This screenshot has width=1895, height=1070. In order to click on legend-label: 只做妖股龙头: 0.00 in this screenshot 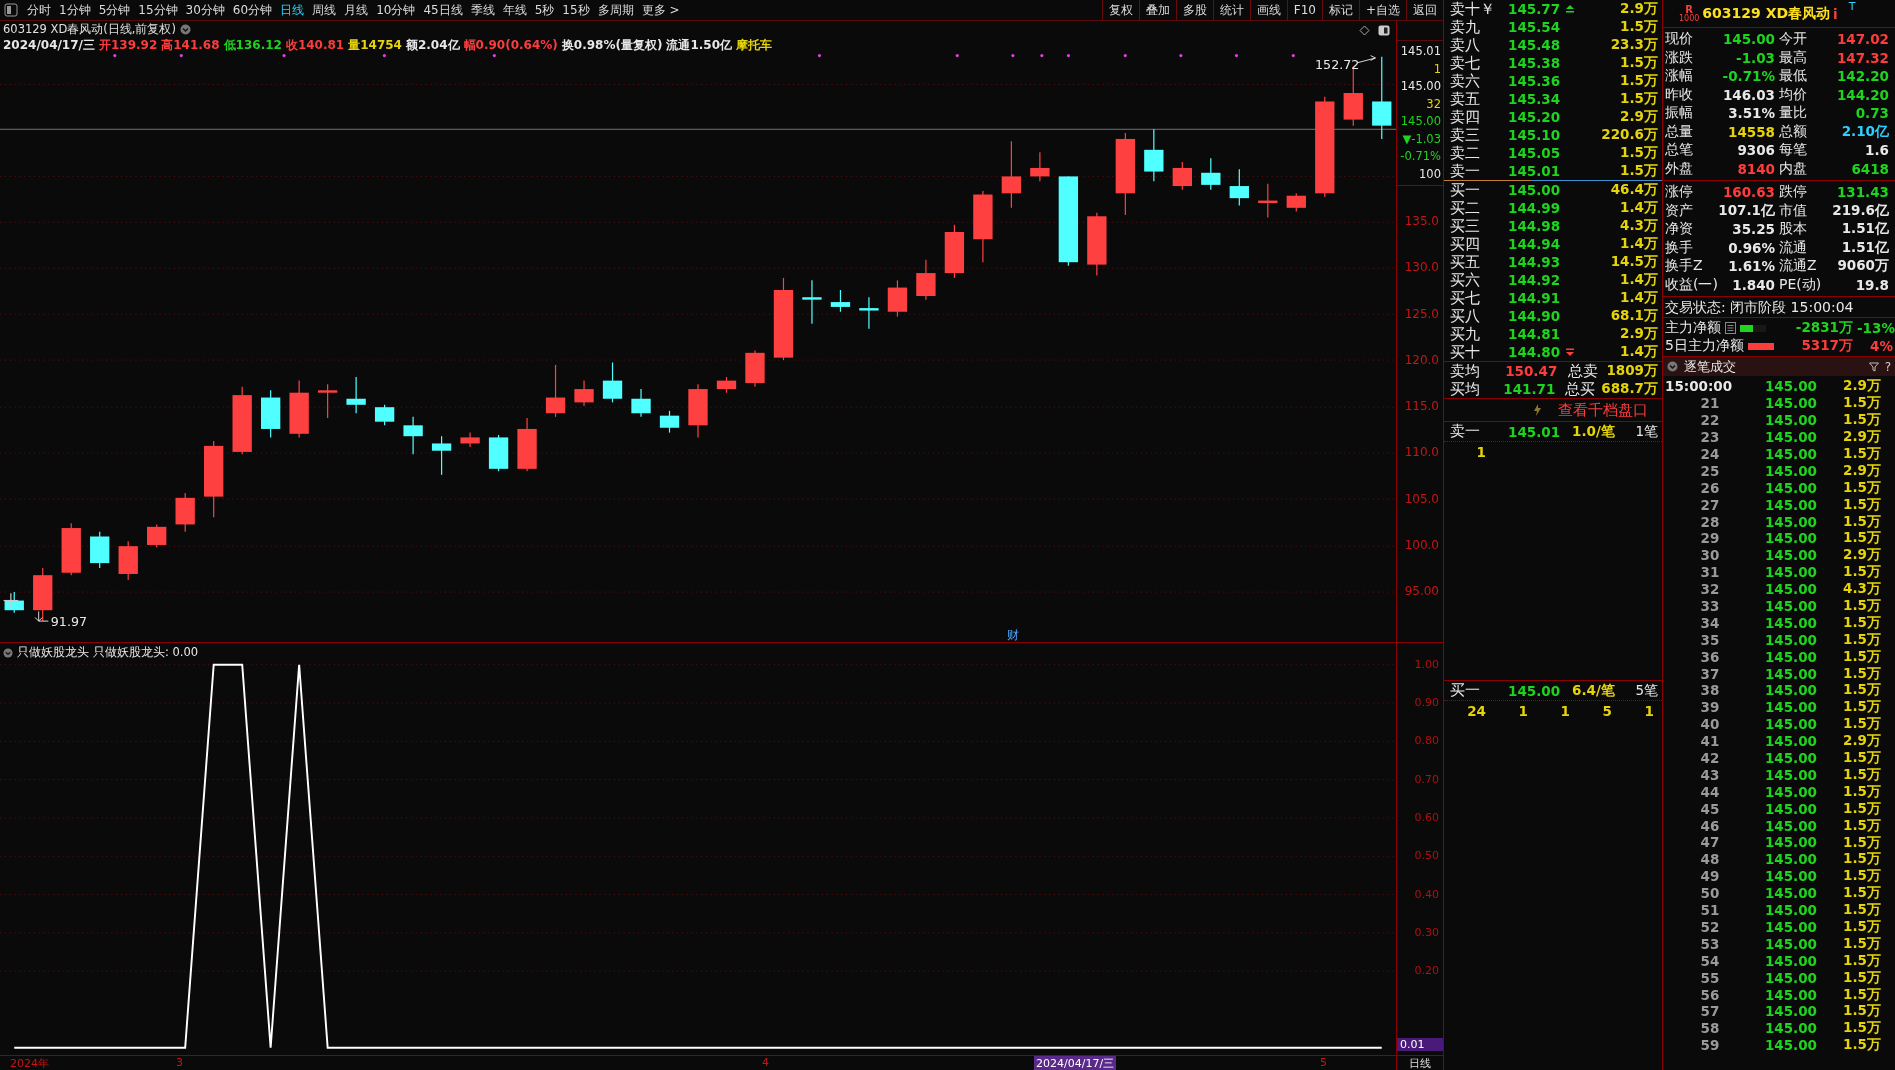, I will do `click(146, 652)`.